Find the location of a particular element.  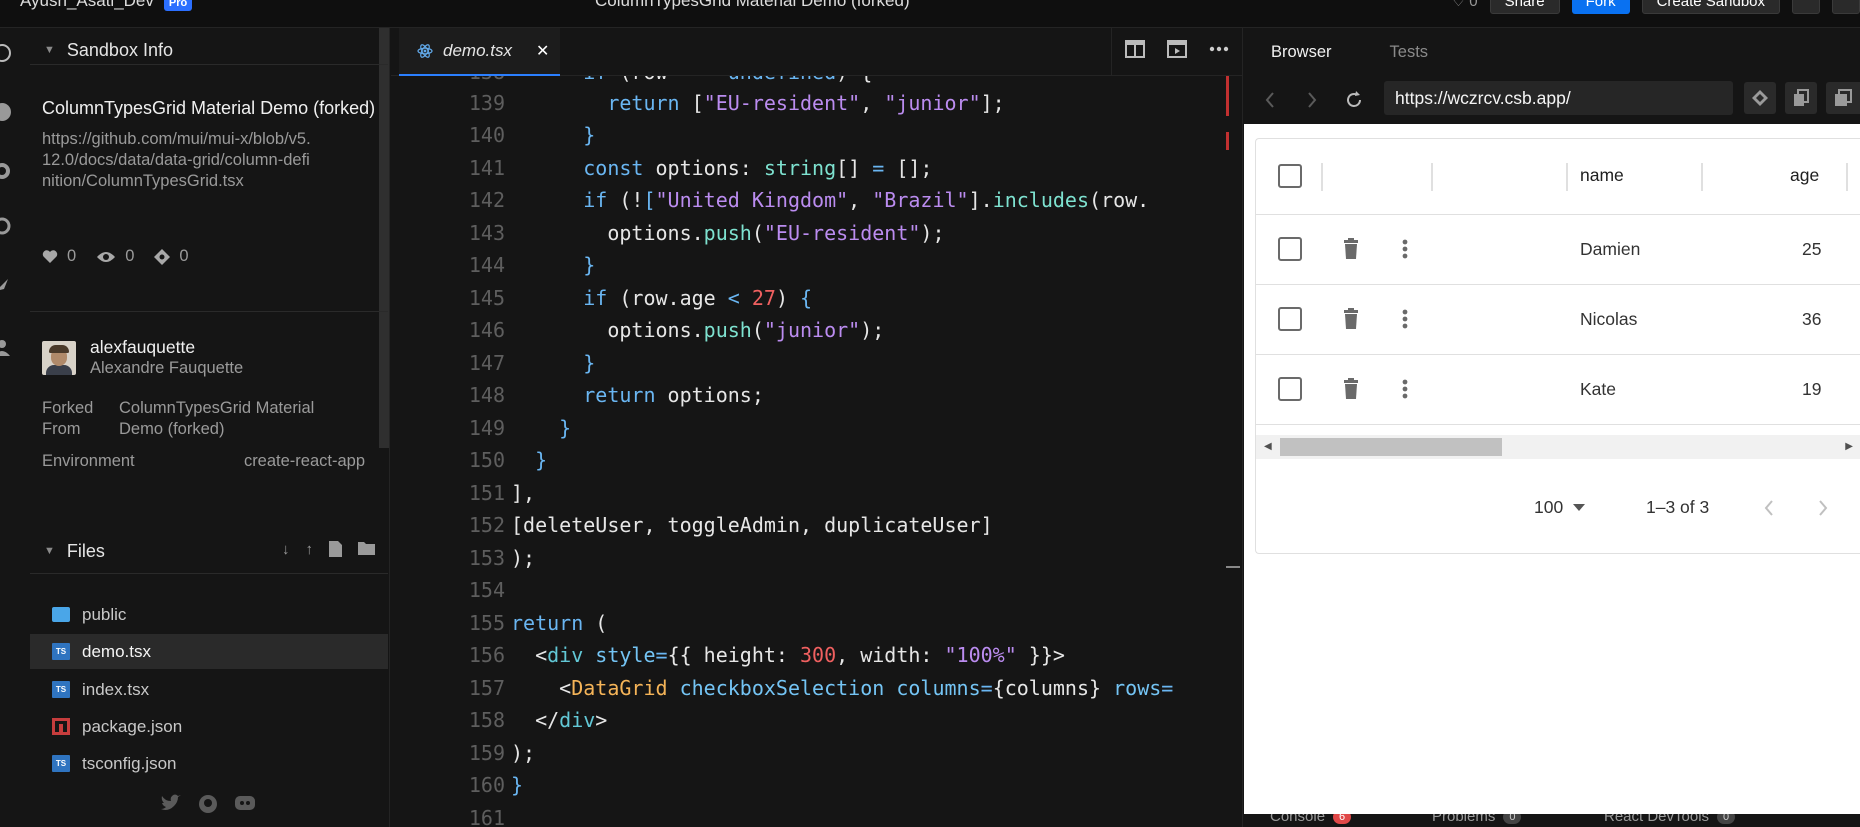

forward-icon is located at coordinates (1312, 100).